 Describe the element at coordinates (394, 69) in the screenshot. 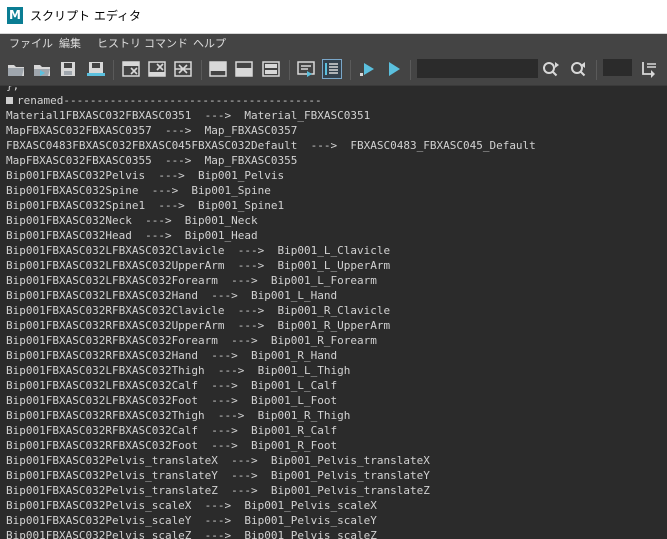

I see `execute-all-icon` at that location.